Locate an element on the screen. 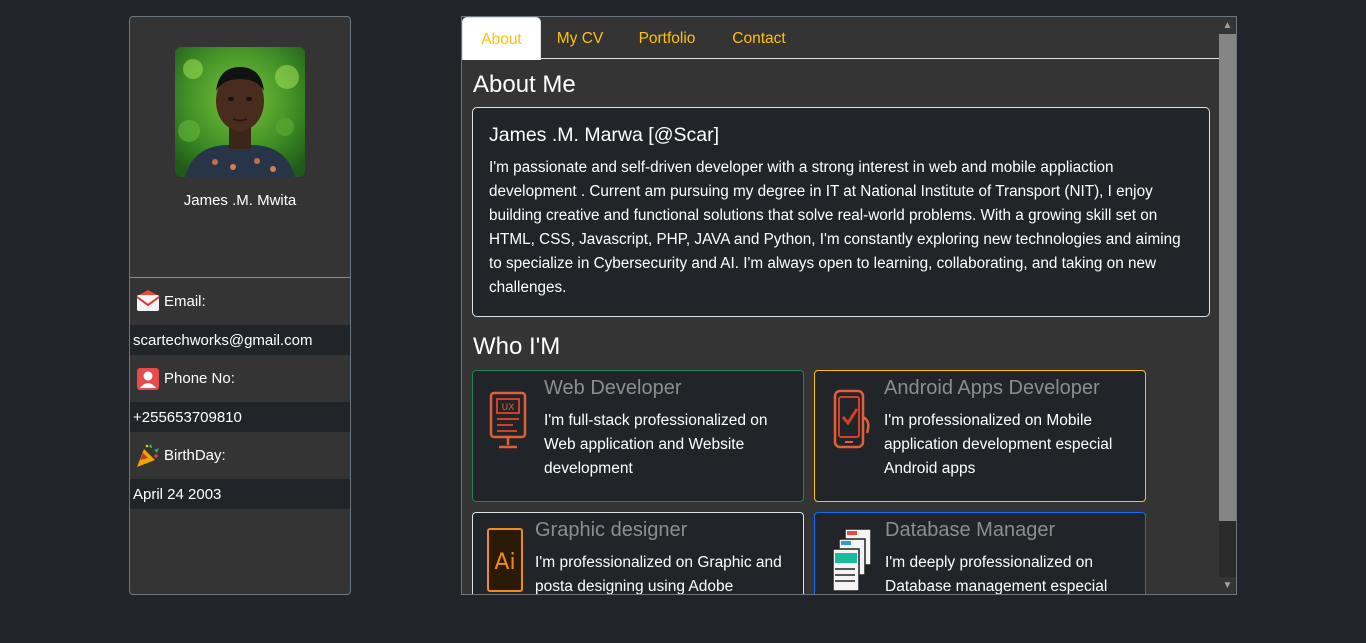 The image size is (1366, 643). envelope-icon is located at coordinates (148, 302).